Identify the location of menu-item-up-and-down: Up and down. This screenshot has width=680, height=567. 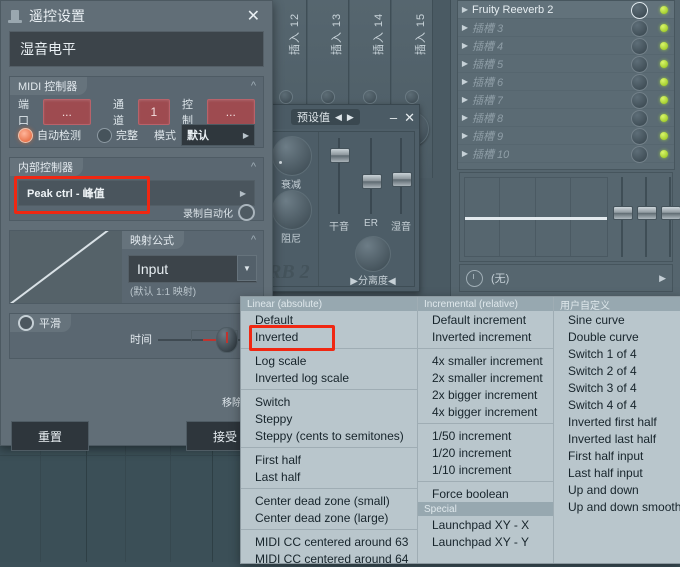
(617, 489).